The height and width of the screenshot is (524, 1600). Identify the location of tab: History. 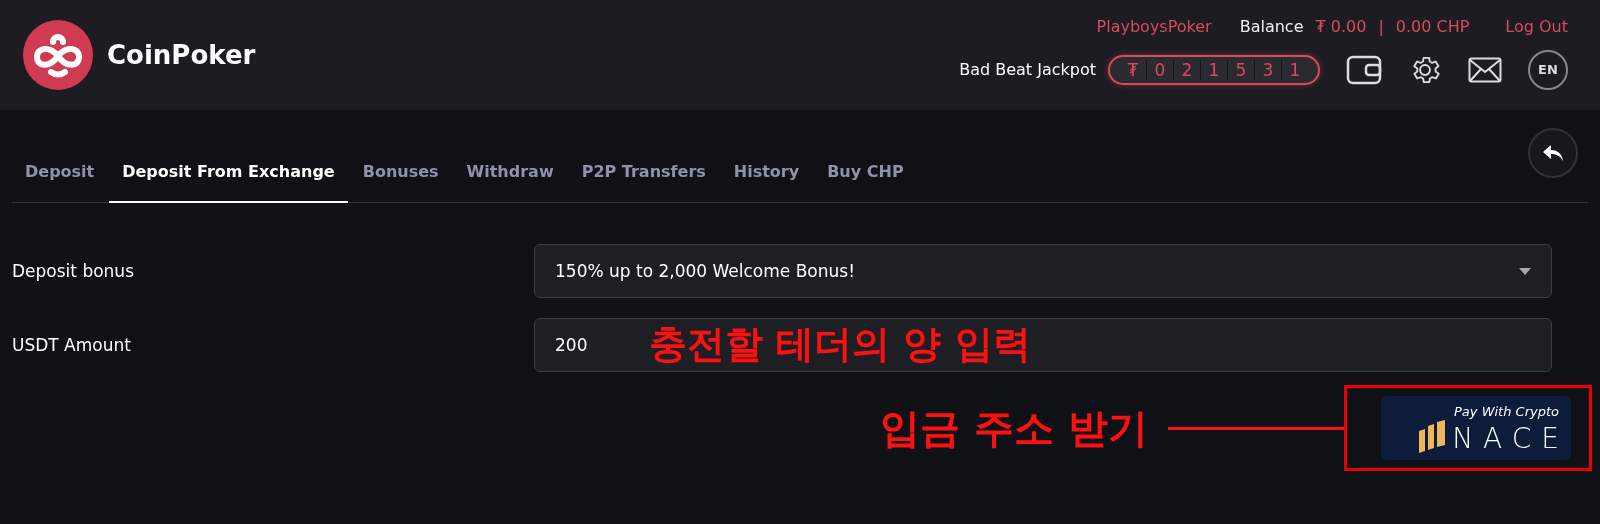
(766, 177).